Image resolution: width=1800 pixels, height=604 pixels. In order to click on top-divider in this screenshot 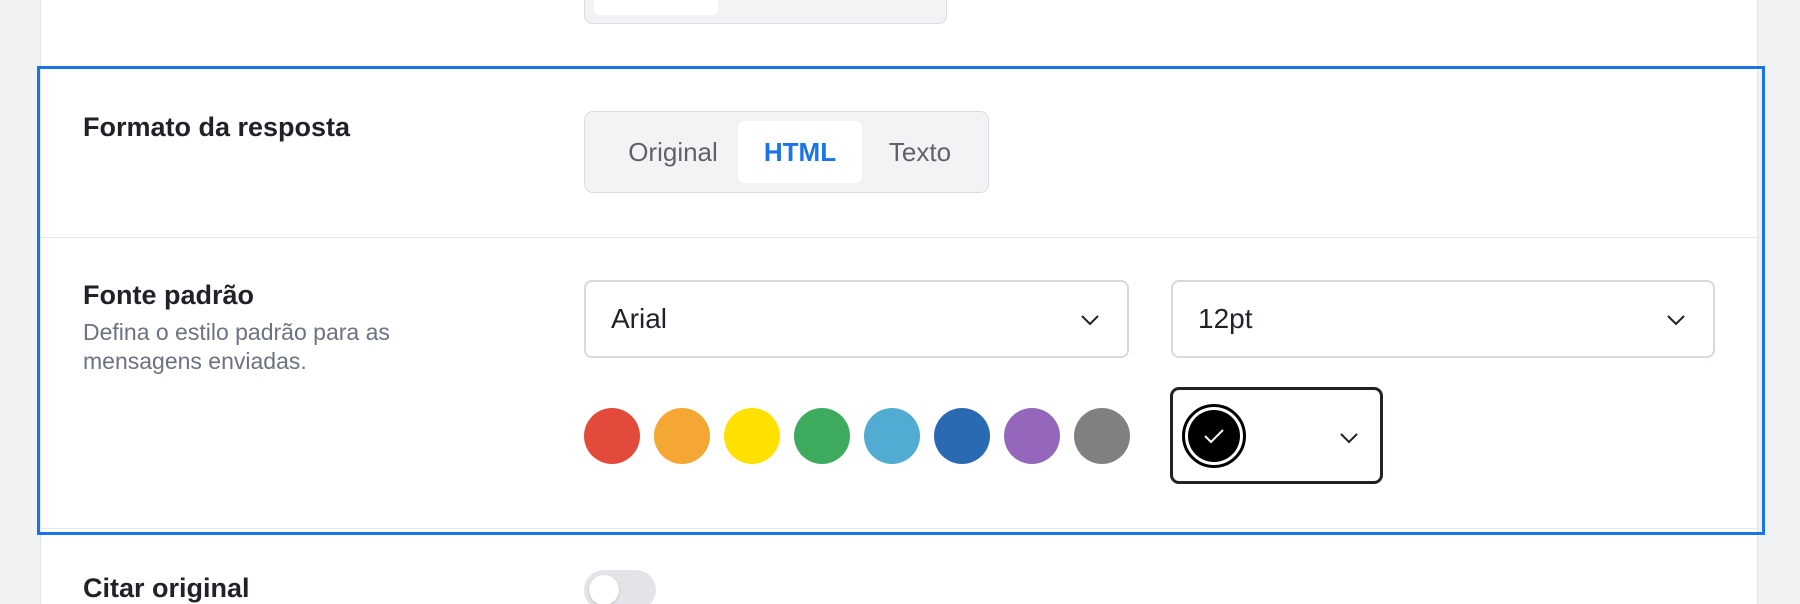, I will do `click(900, 66)`.